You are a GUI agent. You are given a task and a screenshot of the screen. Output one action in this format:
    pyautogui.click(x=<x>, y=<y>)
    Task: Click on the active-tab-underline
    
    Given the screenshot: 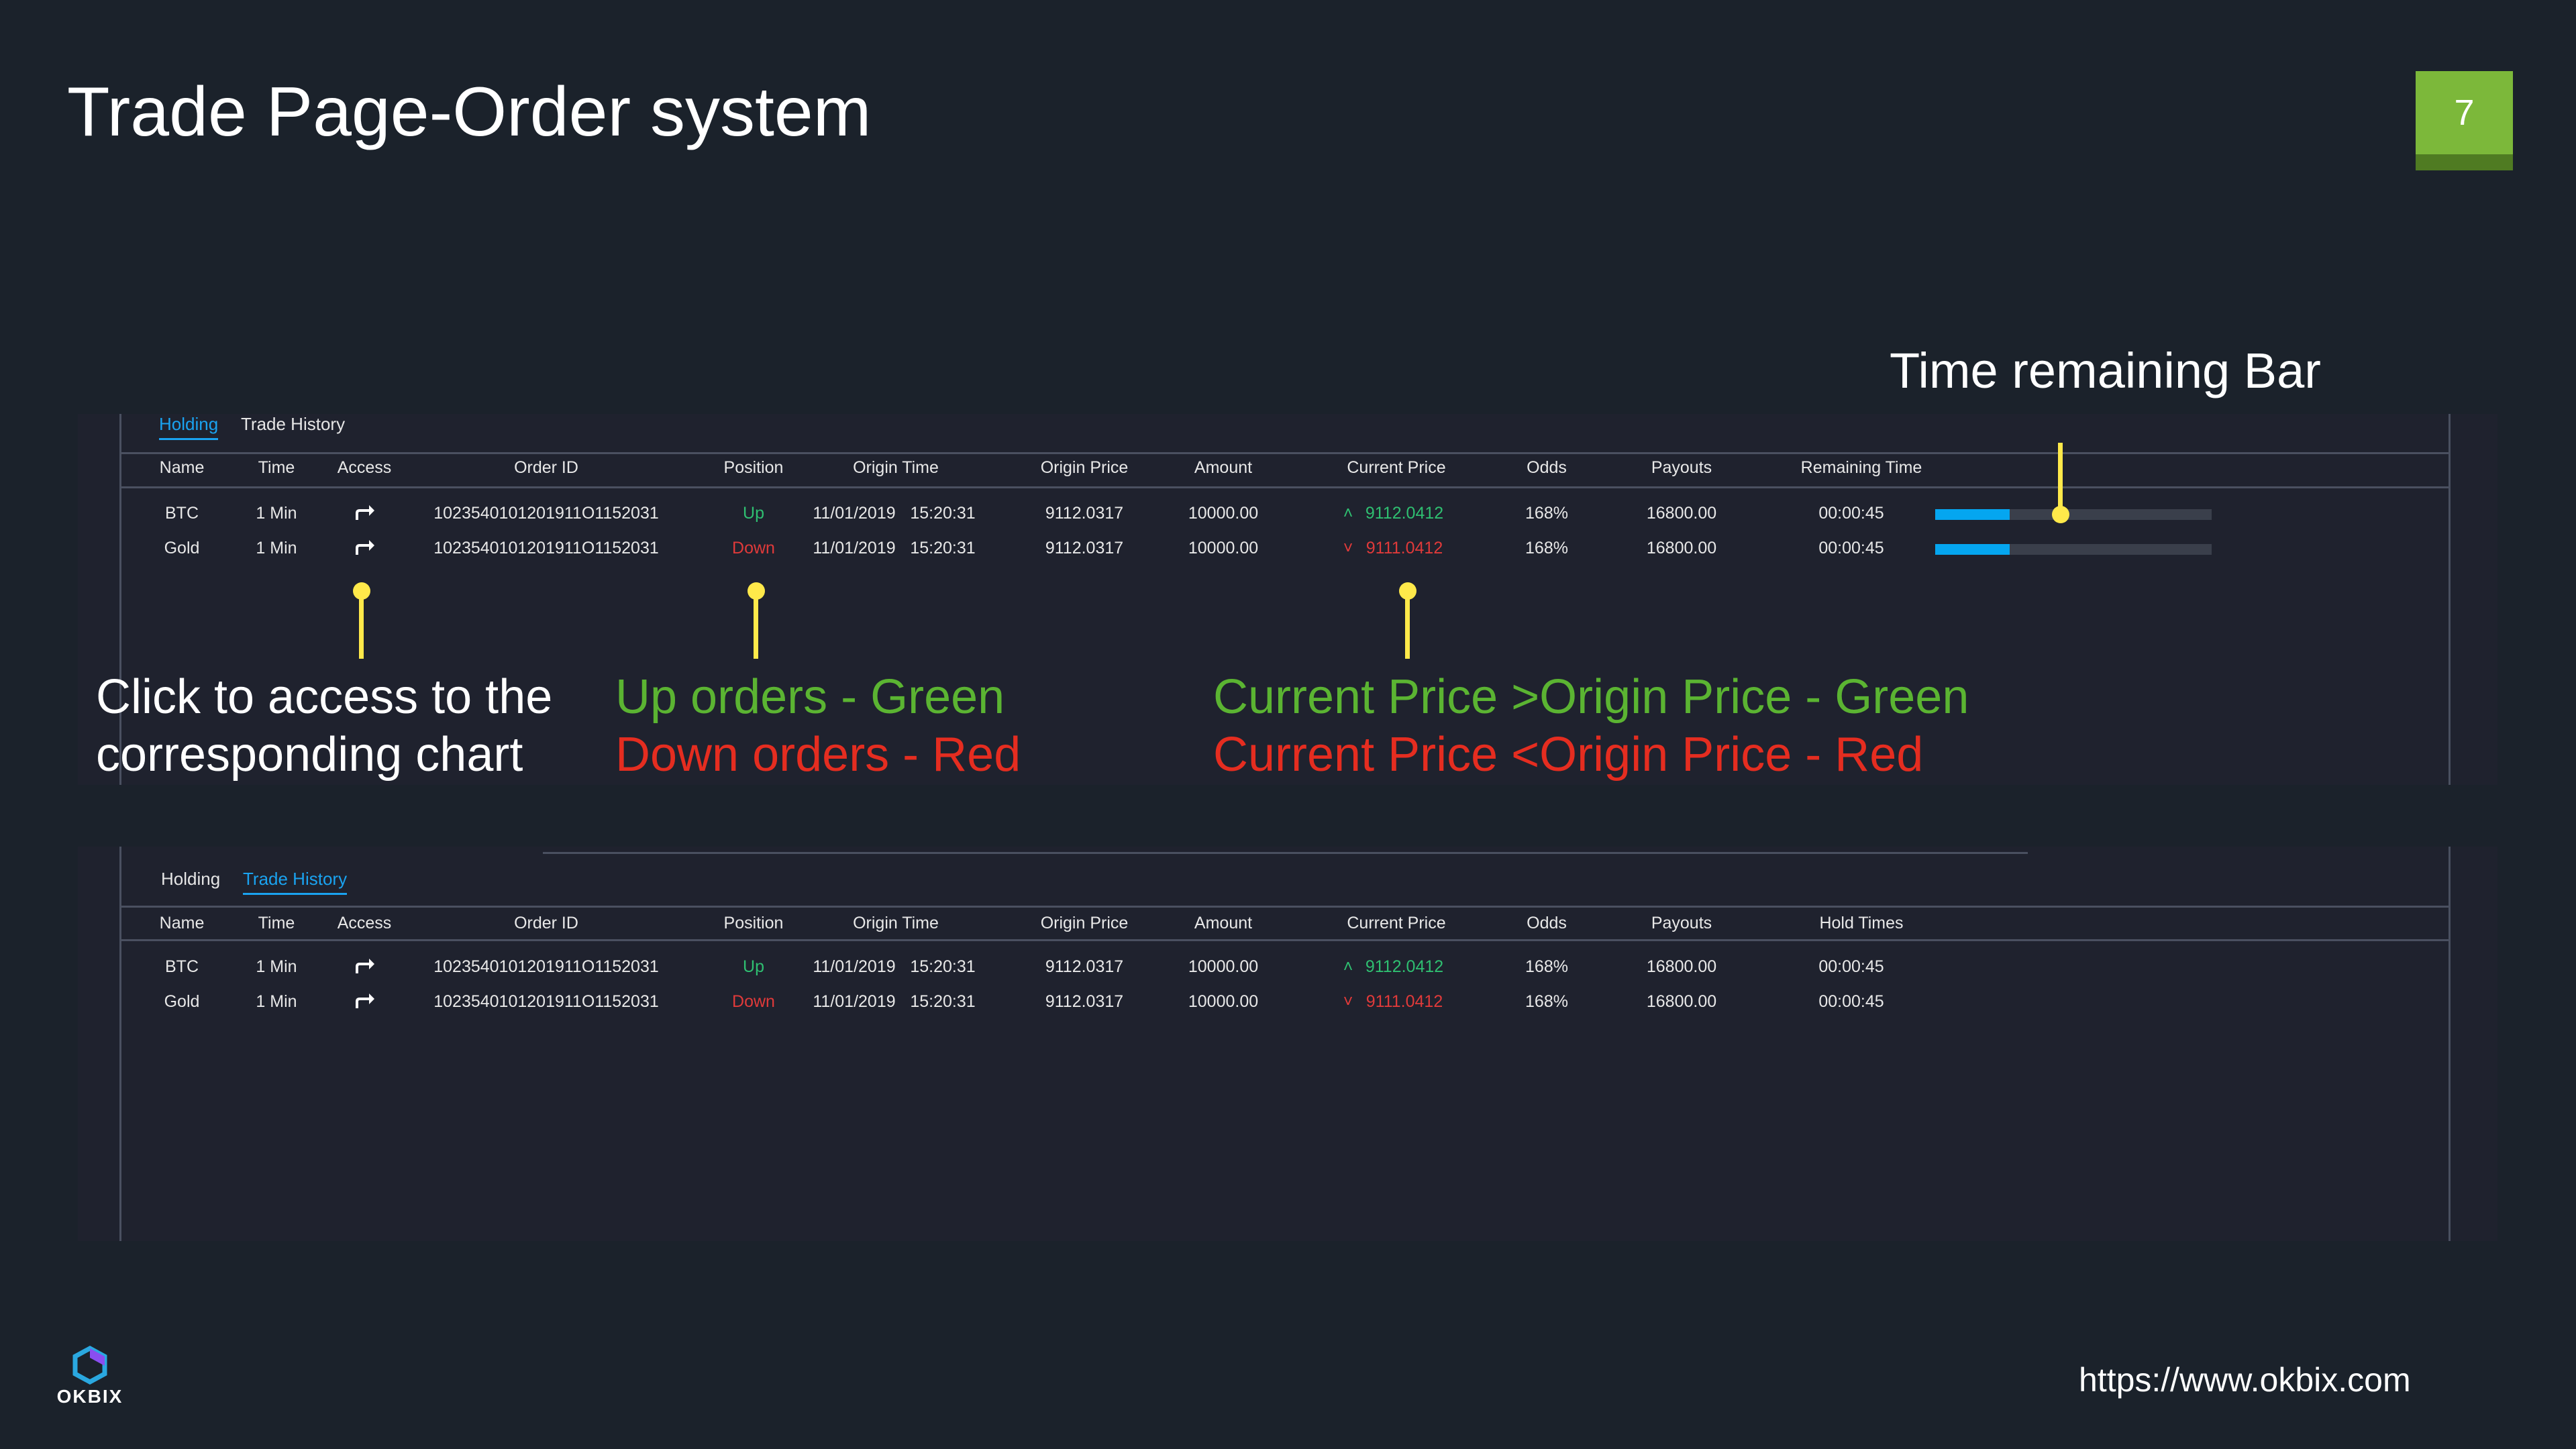 What is the action you would take?
    pyautogui.click(x=189, y=439)
    